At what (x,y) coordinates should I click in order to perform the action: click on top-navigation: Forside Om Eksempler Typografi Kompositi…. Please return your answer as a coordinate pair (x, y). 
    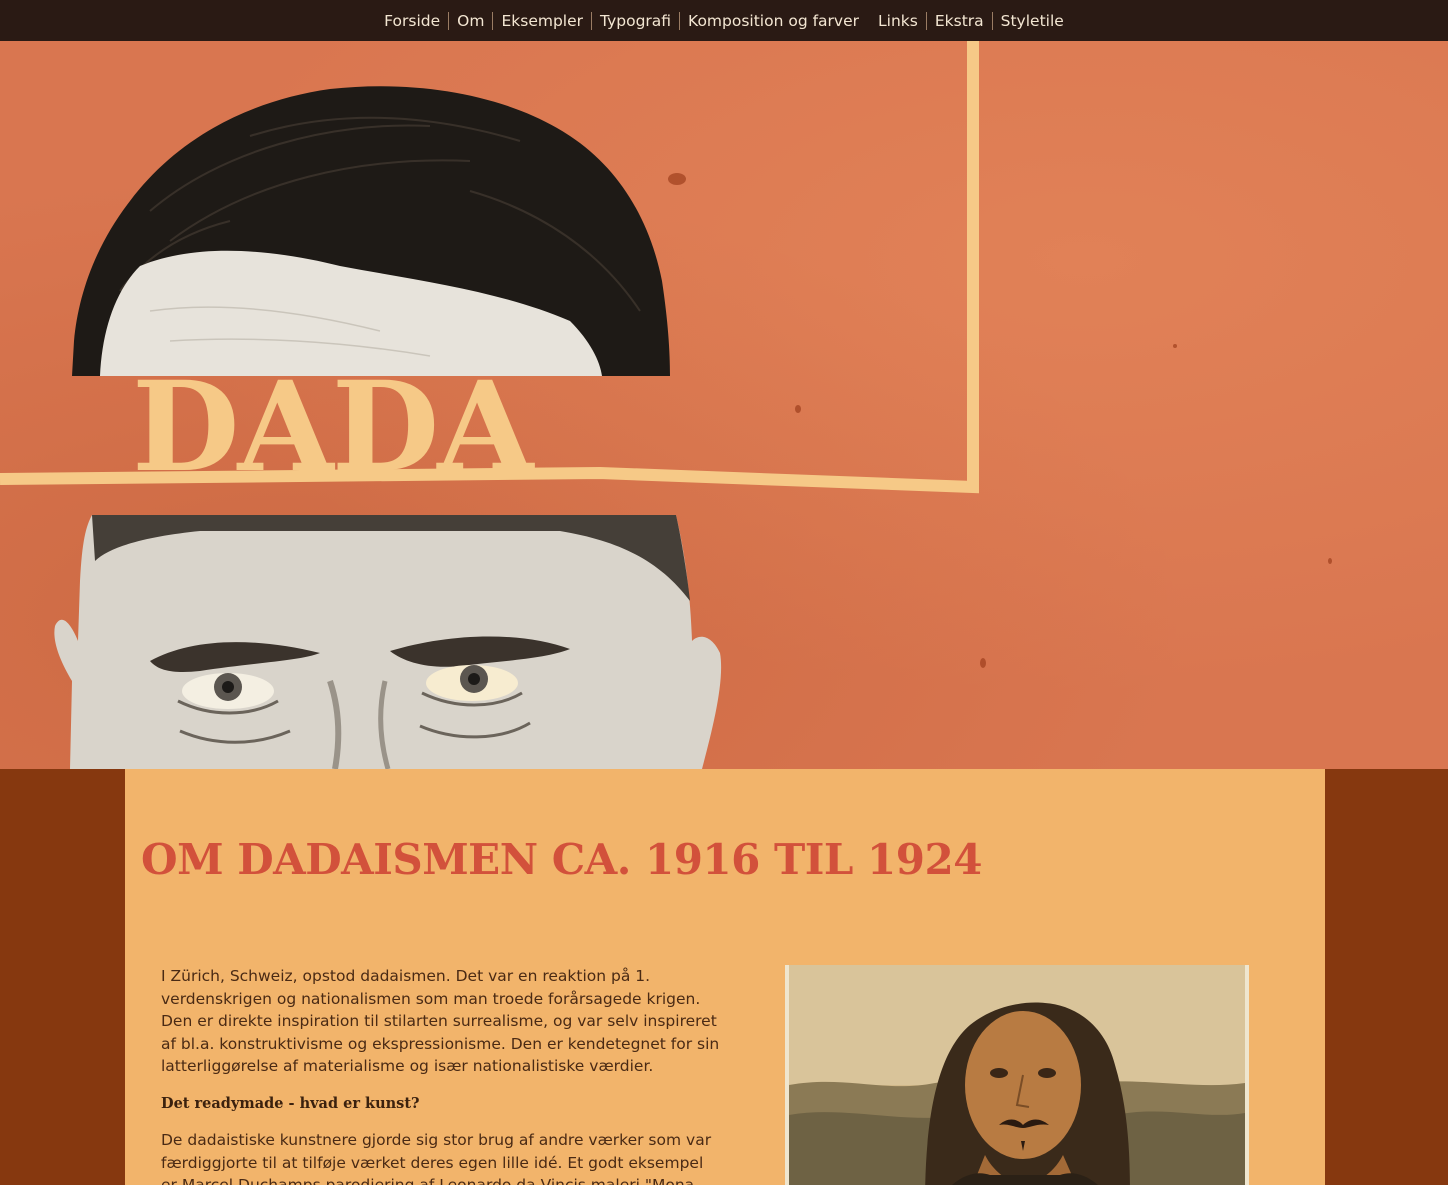
    Looking at the image, I should click on (724, 20).